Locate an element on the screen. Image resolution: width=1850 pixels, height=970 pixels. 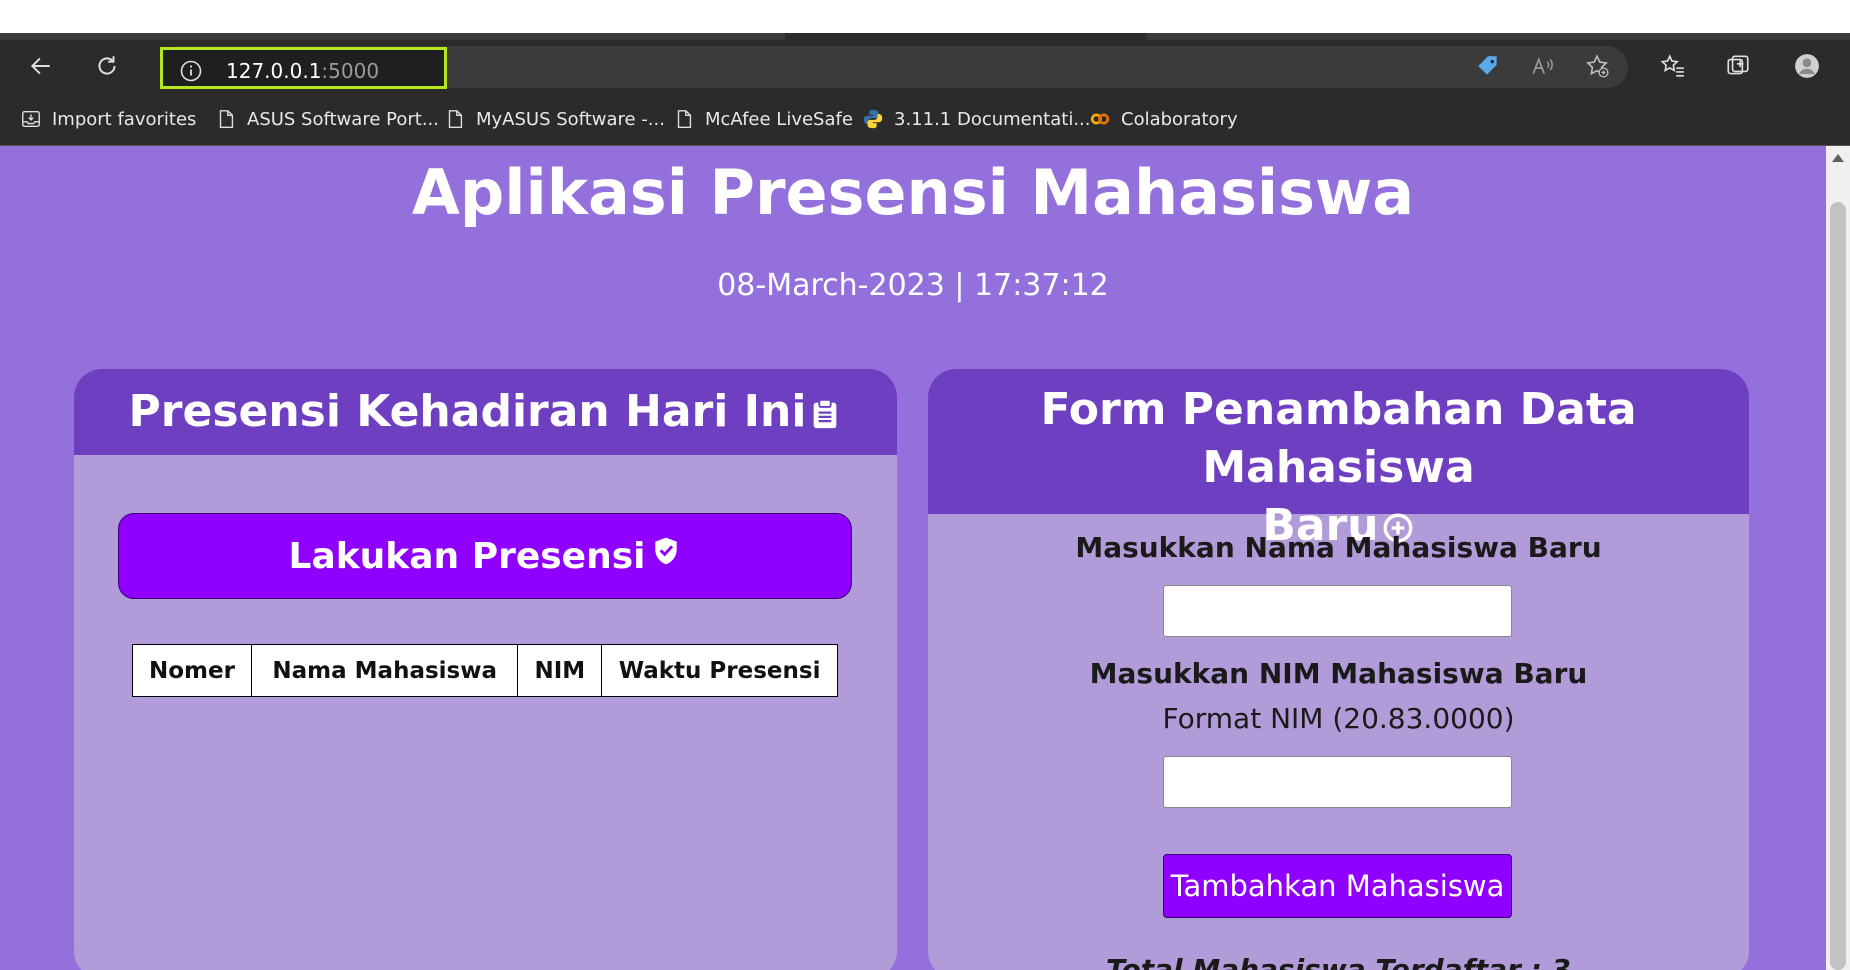
add-favorite-button is located at coordinates (1597, 66).